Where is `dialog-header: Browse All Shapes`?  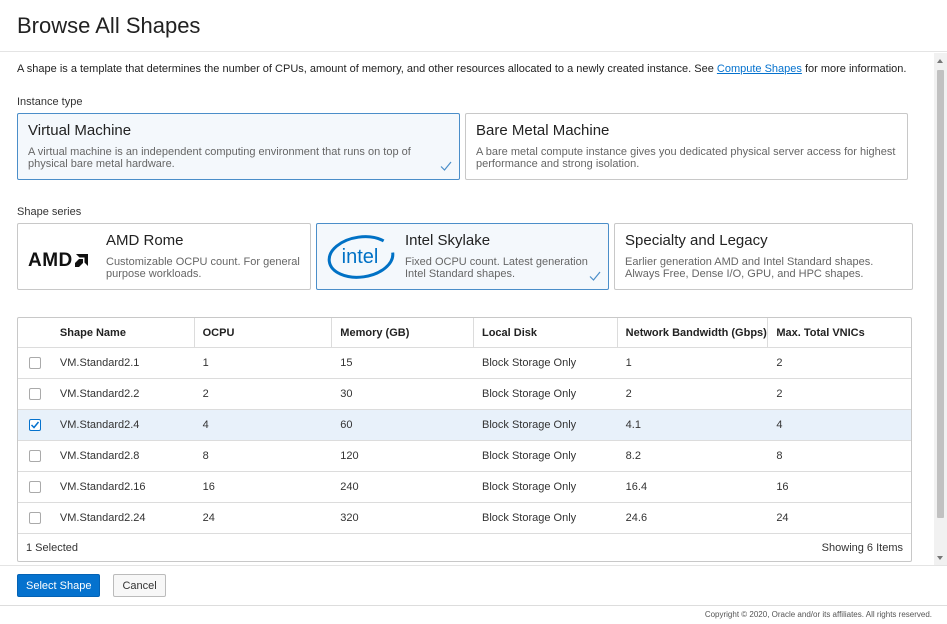 dialog-header: Browse All Shapes is located at coordinates (473, 26).